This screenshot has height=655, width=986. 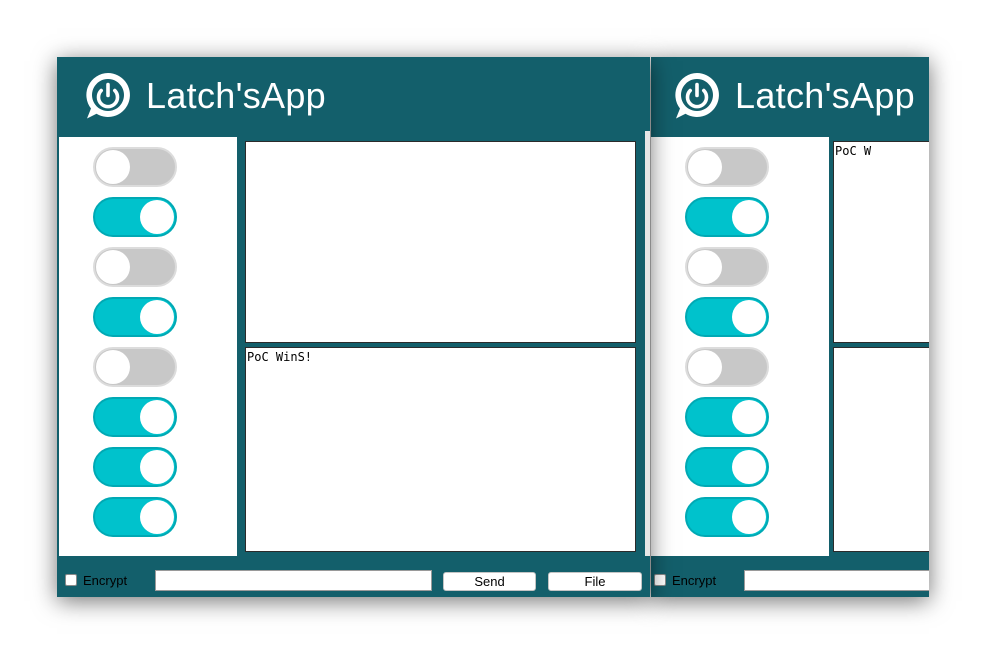 What do you see at coordinates (440, 242) in the screenshot?
I see `received-messages-area` at bounding box center [440, 242].